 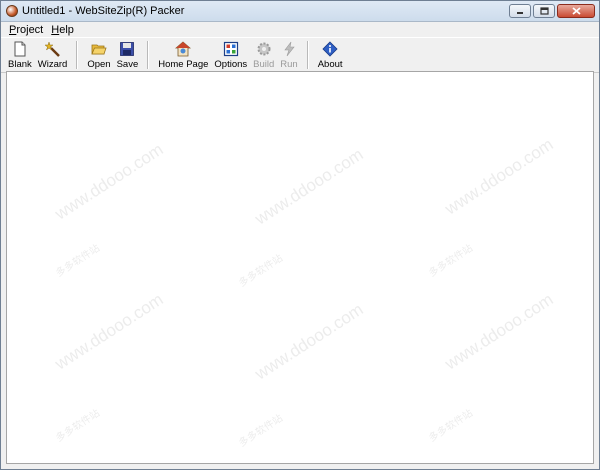 What do you see at coordinates (231, 49) in the screenshot?
I see `options-icon` at bounding box center [231, 49].